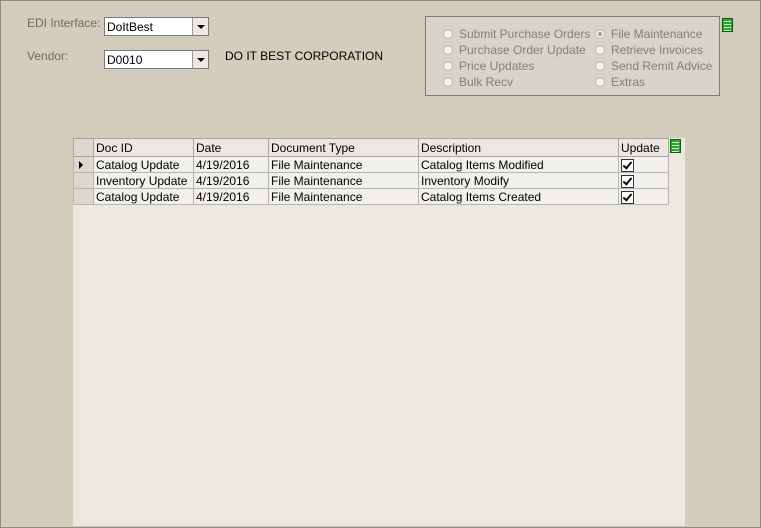 This screenshot has height=528, width=761. Describe the element at coordinates (620, 82) in the screenshot. I see `radio-extras: Extras` at that location.